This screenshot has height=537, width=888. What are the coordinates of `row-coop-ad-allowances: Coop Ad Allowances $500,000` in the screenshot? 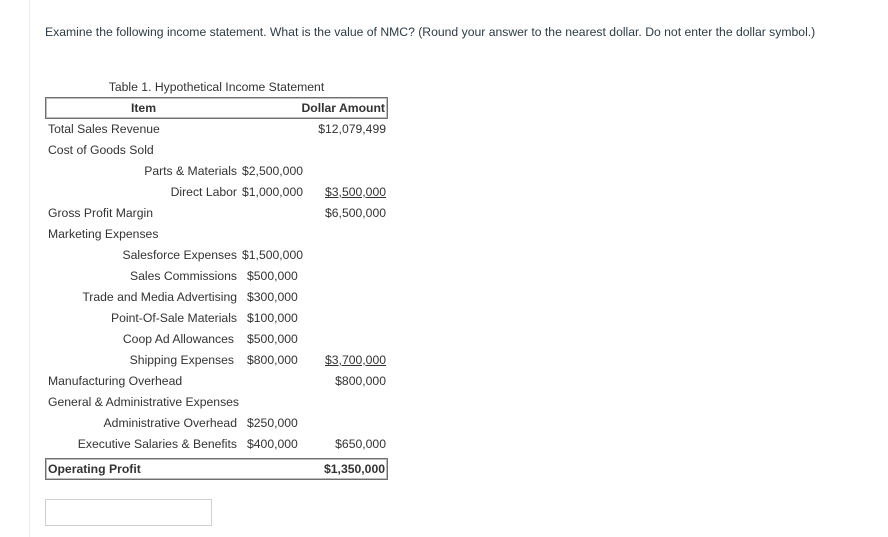 It's located at (216, 339).